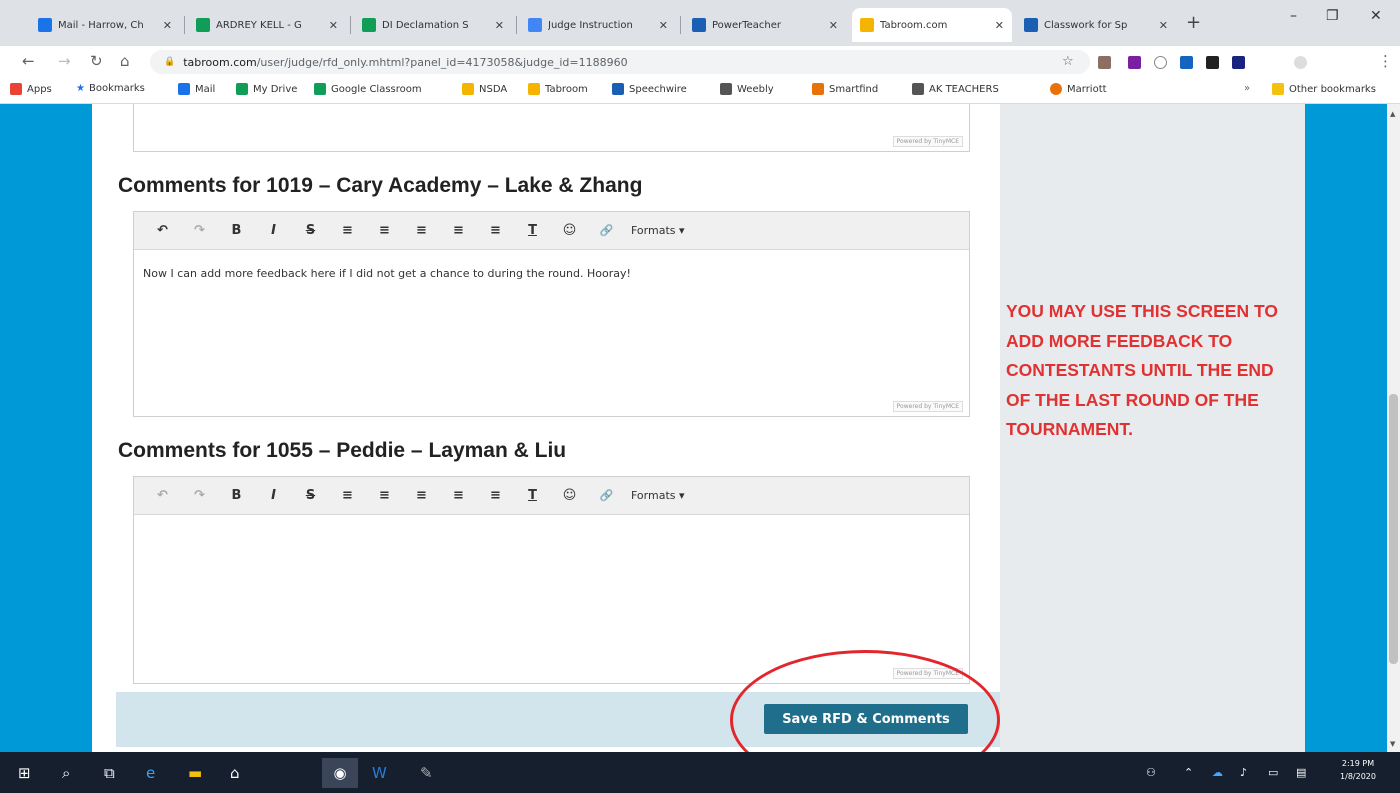 The width and height of the screenshot is (1400, 793). I want to click on volume-icon: ♪, so click(1243, 772).